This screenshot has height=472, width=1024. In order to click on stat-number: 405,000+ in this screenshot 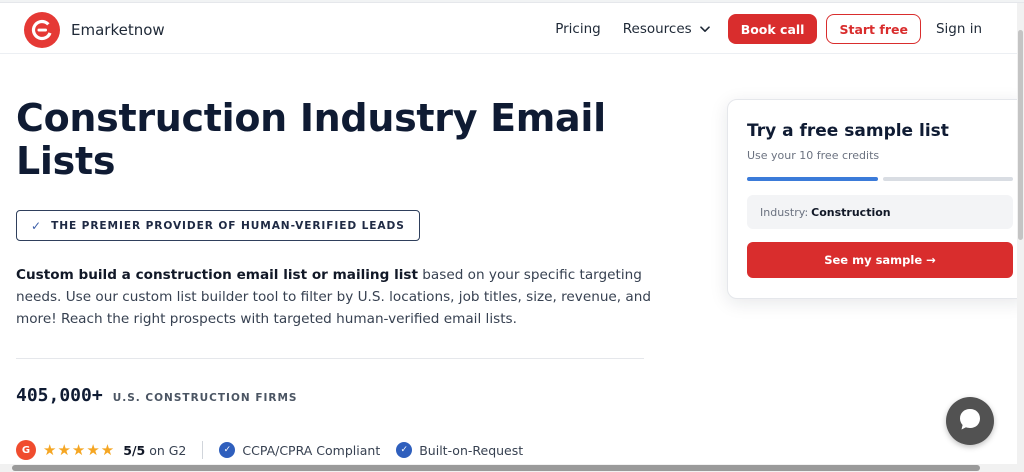, I will do `click(59, 395)`.